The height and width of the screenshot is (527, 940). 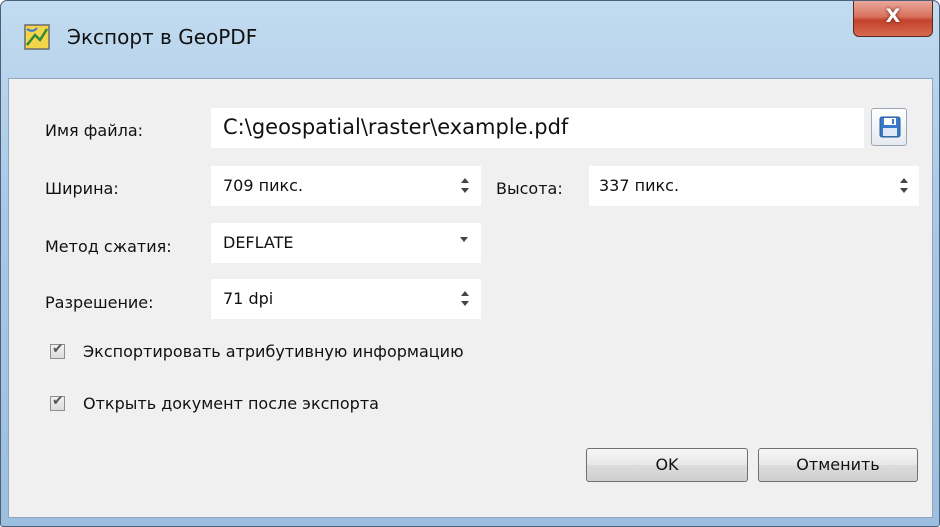 I want to click on floppy-disk-icon, so click(x=890, y=129).